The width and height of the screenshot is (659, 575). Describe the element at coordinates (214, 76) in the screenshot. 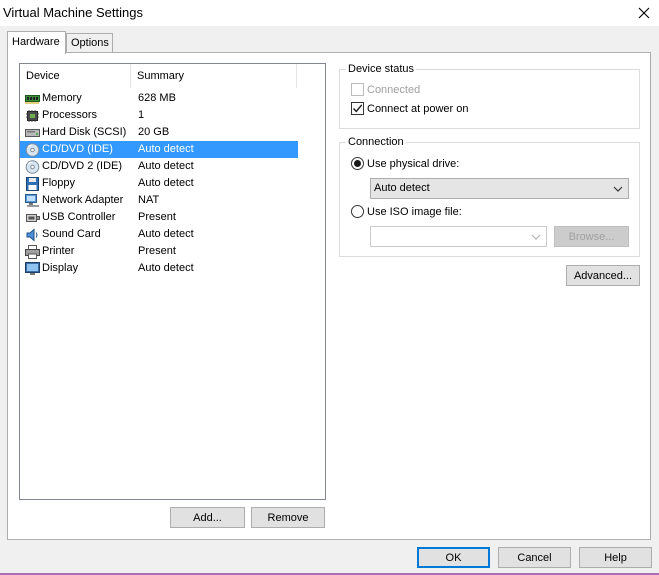

I see `column-header-summary: Summary` at that location.